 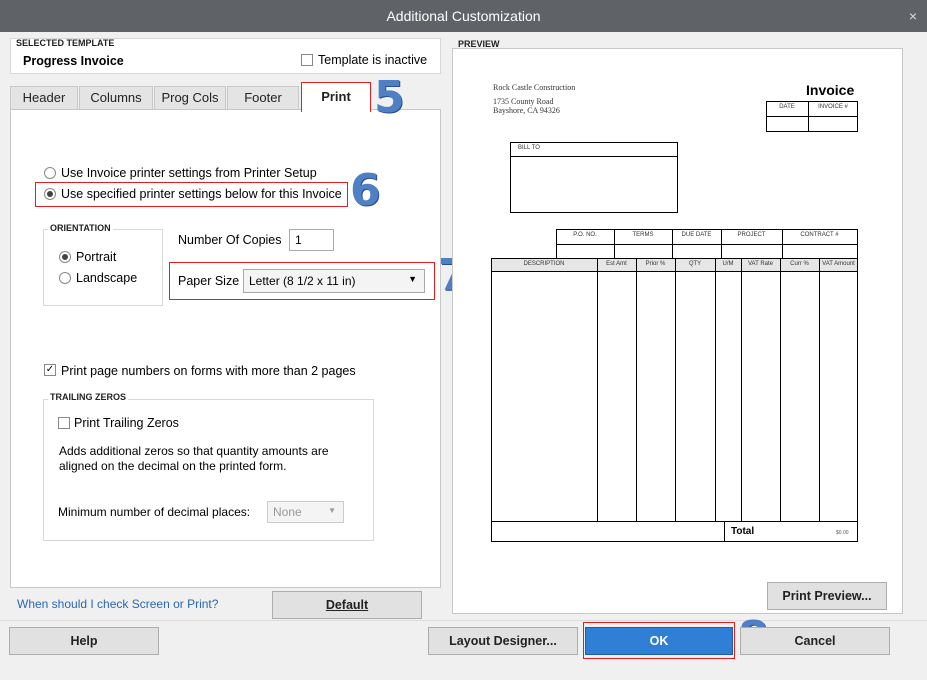 What do you see at coordinates (643, 235) in the screenshot?
I see `info-column-header: TERMS` at bounding box center [643, 235].